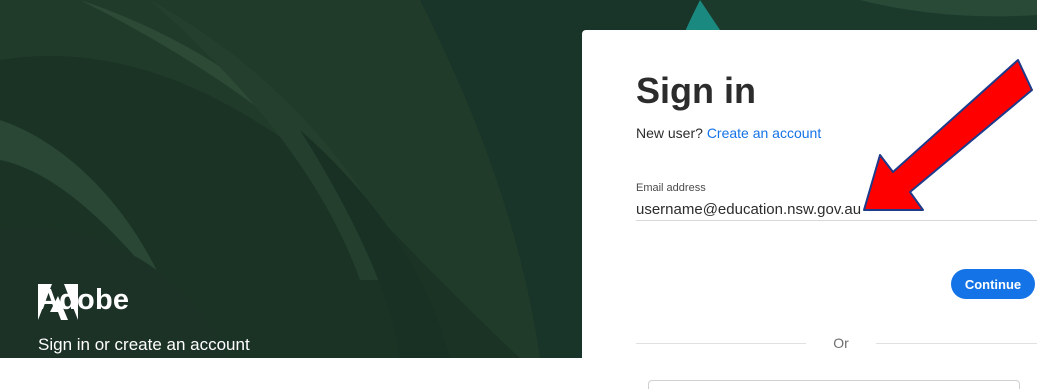 Image resolution: width=1037 pixels, height=389 pixels. I want to click on email-label: Email address, so click(671, 188).